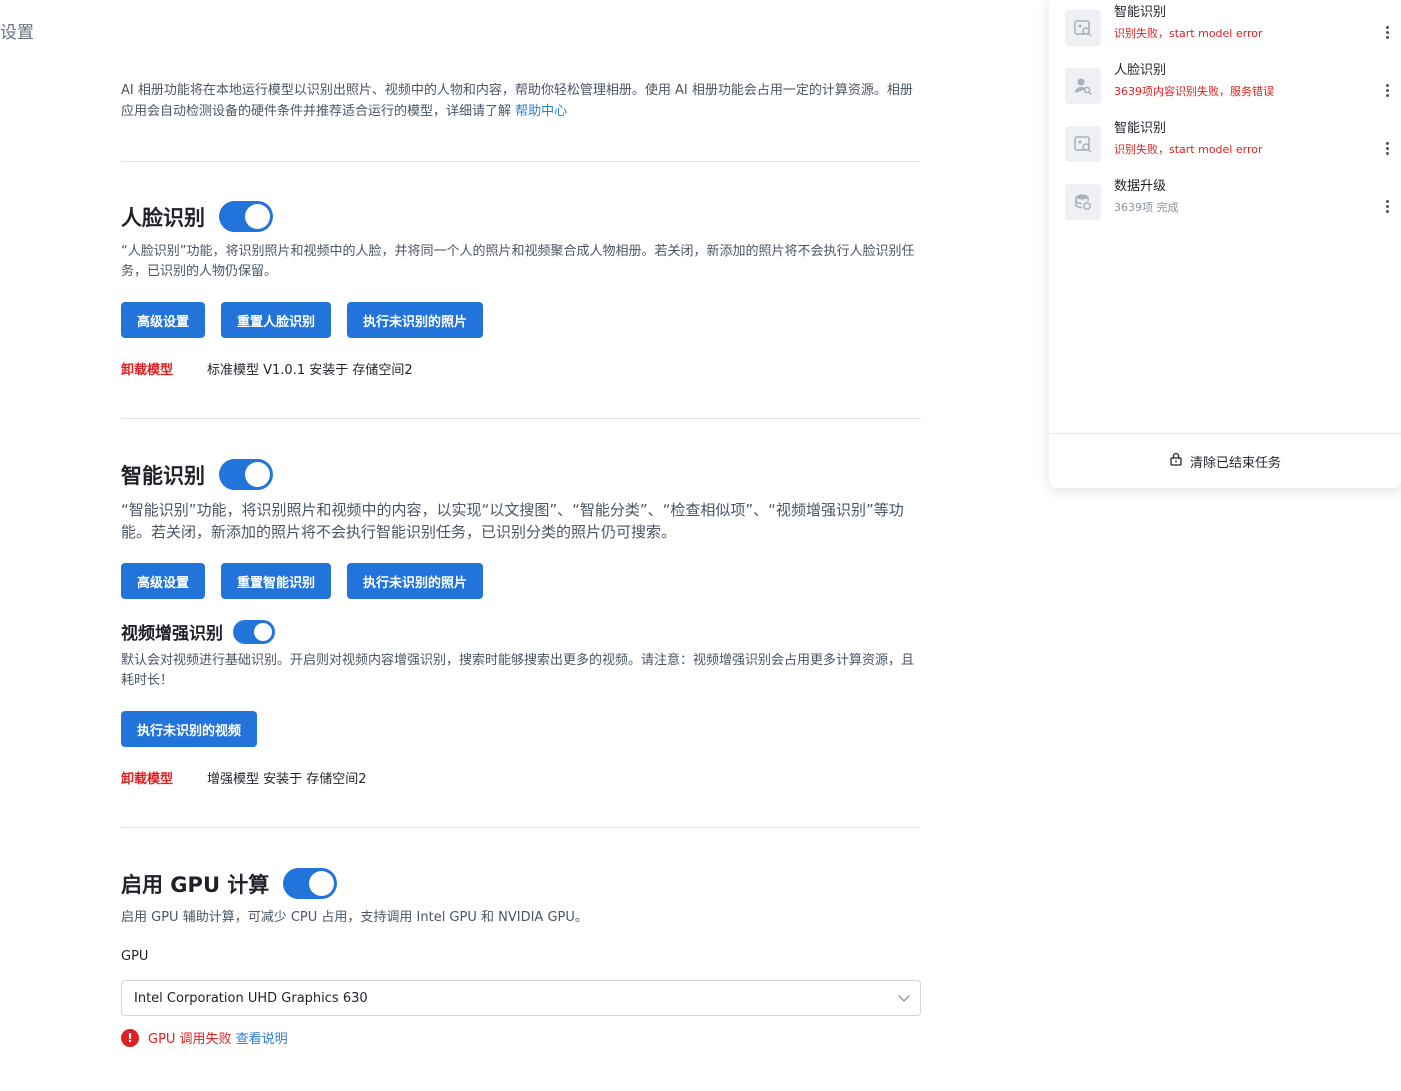 This screenshot has width=1401, height=1091. I want to click on video-button-row: 执行未识别的视频, so click(189, 729).